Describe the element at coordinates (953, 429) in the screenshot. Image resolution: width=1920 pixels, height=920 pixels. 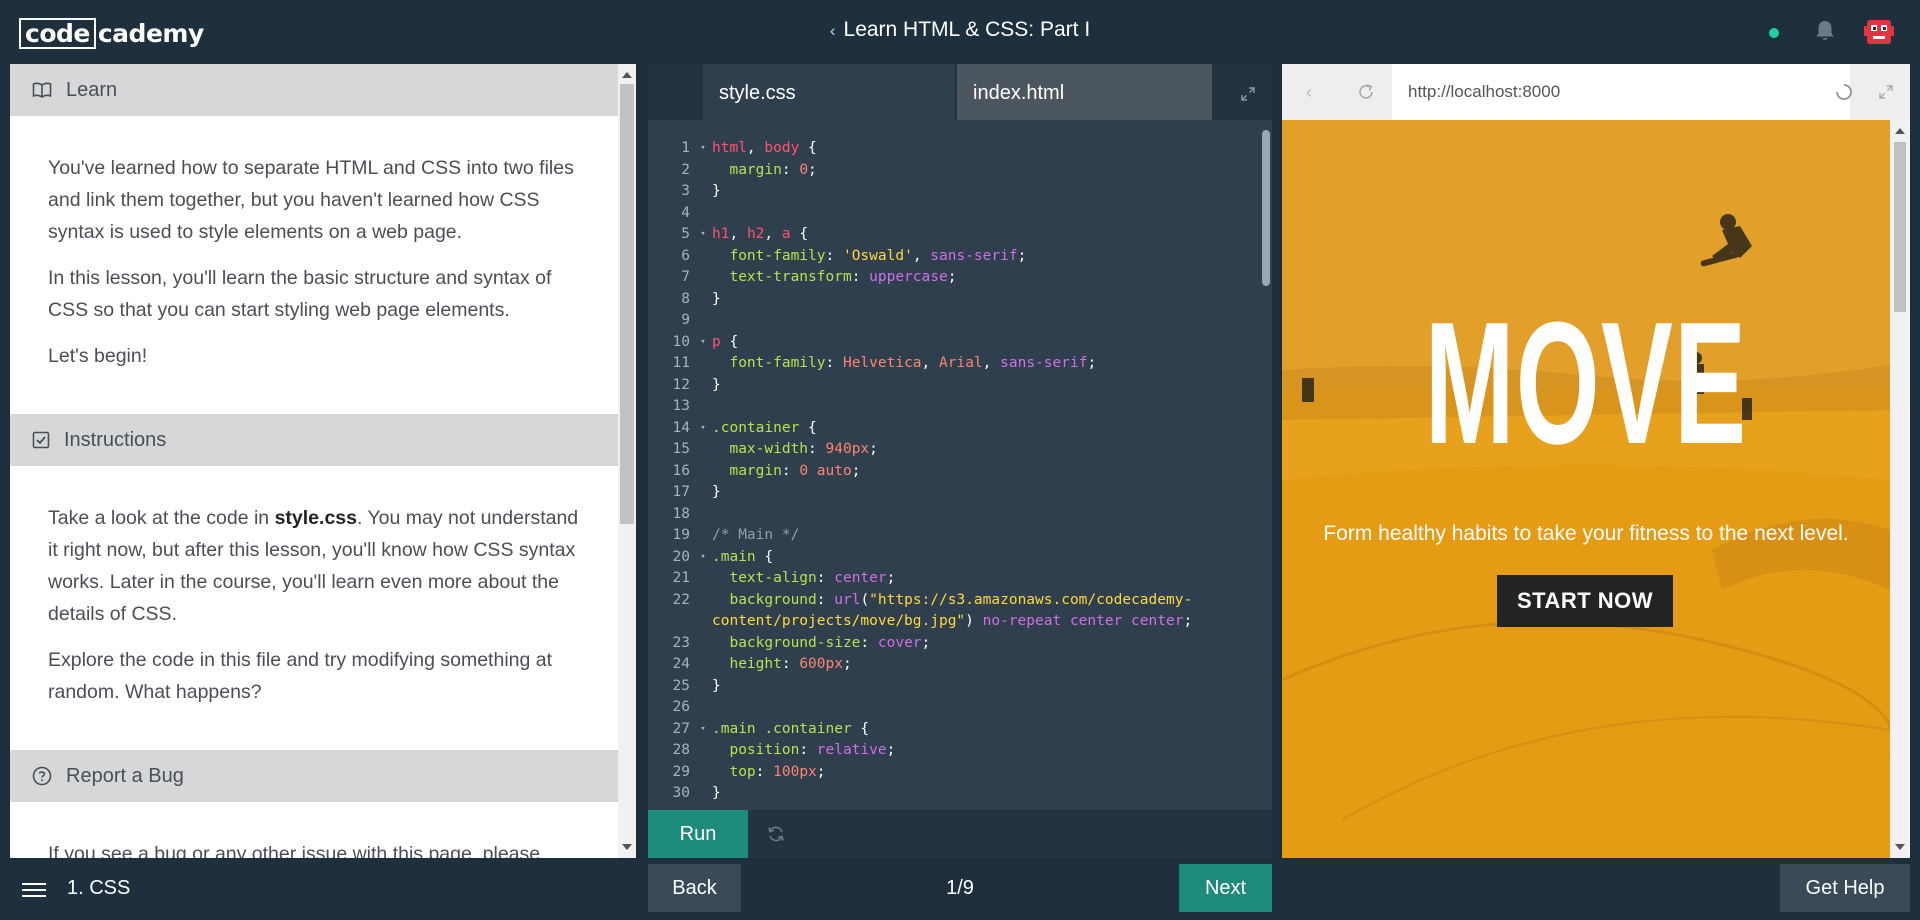
I see `code-line: 14 ▾ .container {` at that location.